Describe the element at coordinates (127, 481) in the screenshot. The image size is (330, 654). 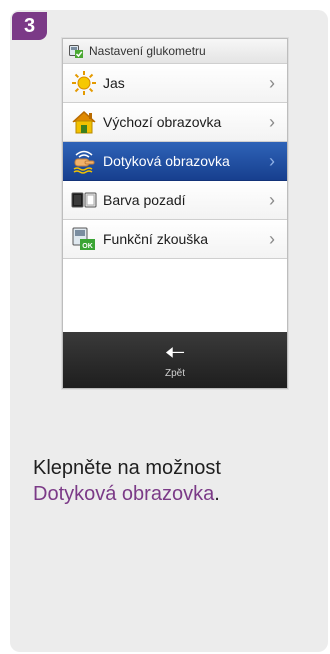
I see `instruction-text: Klepněte na možnost Dotyková obrazovka.` at that location.